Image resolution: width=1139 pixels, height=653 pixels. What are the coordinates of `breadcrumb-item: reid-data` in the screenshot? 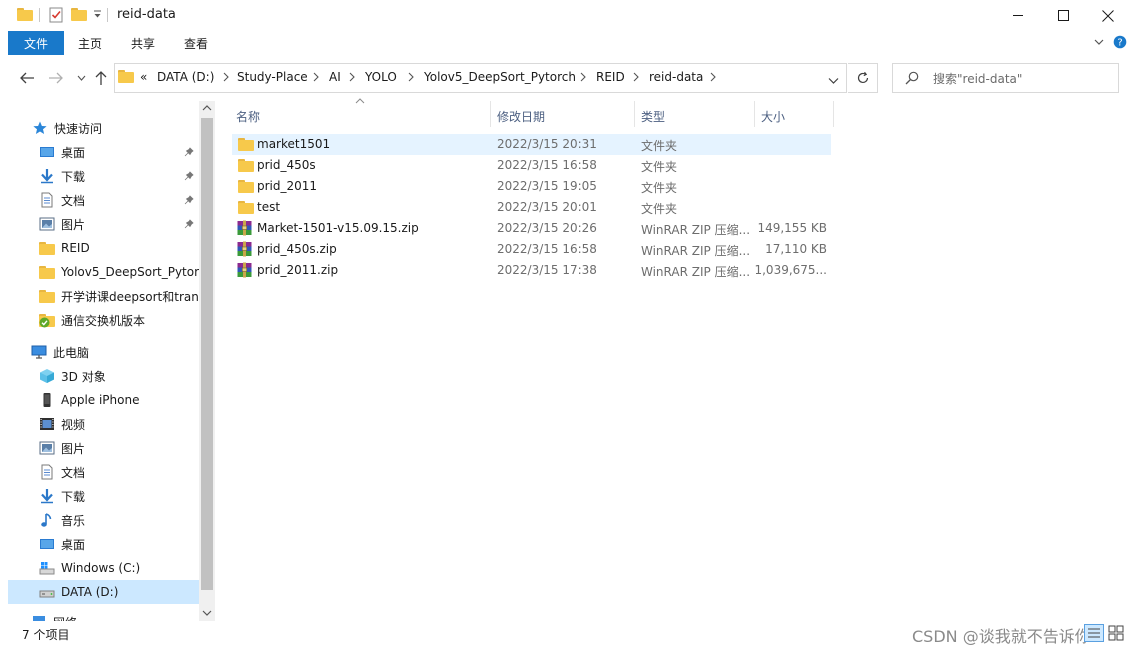 It's located at (676, 77).